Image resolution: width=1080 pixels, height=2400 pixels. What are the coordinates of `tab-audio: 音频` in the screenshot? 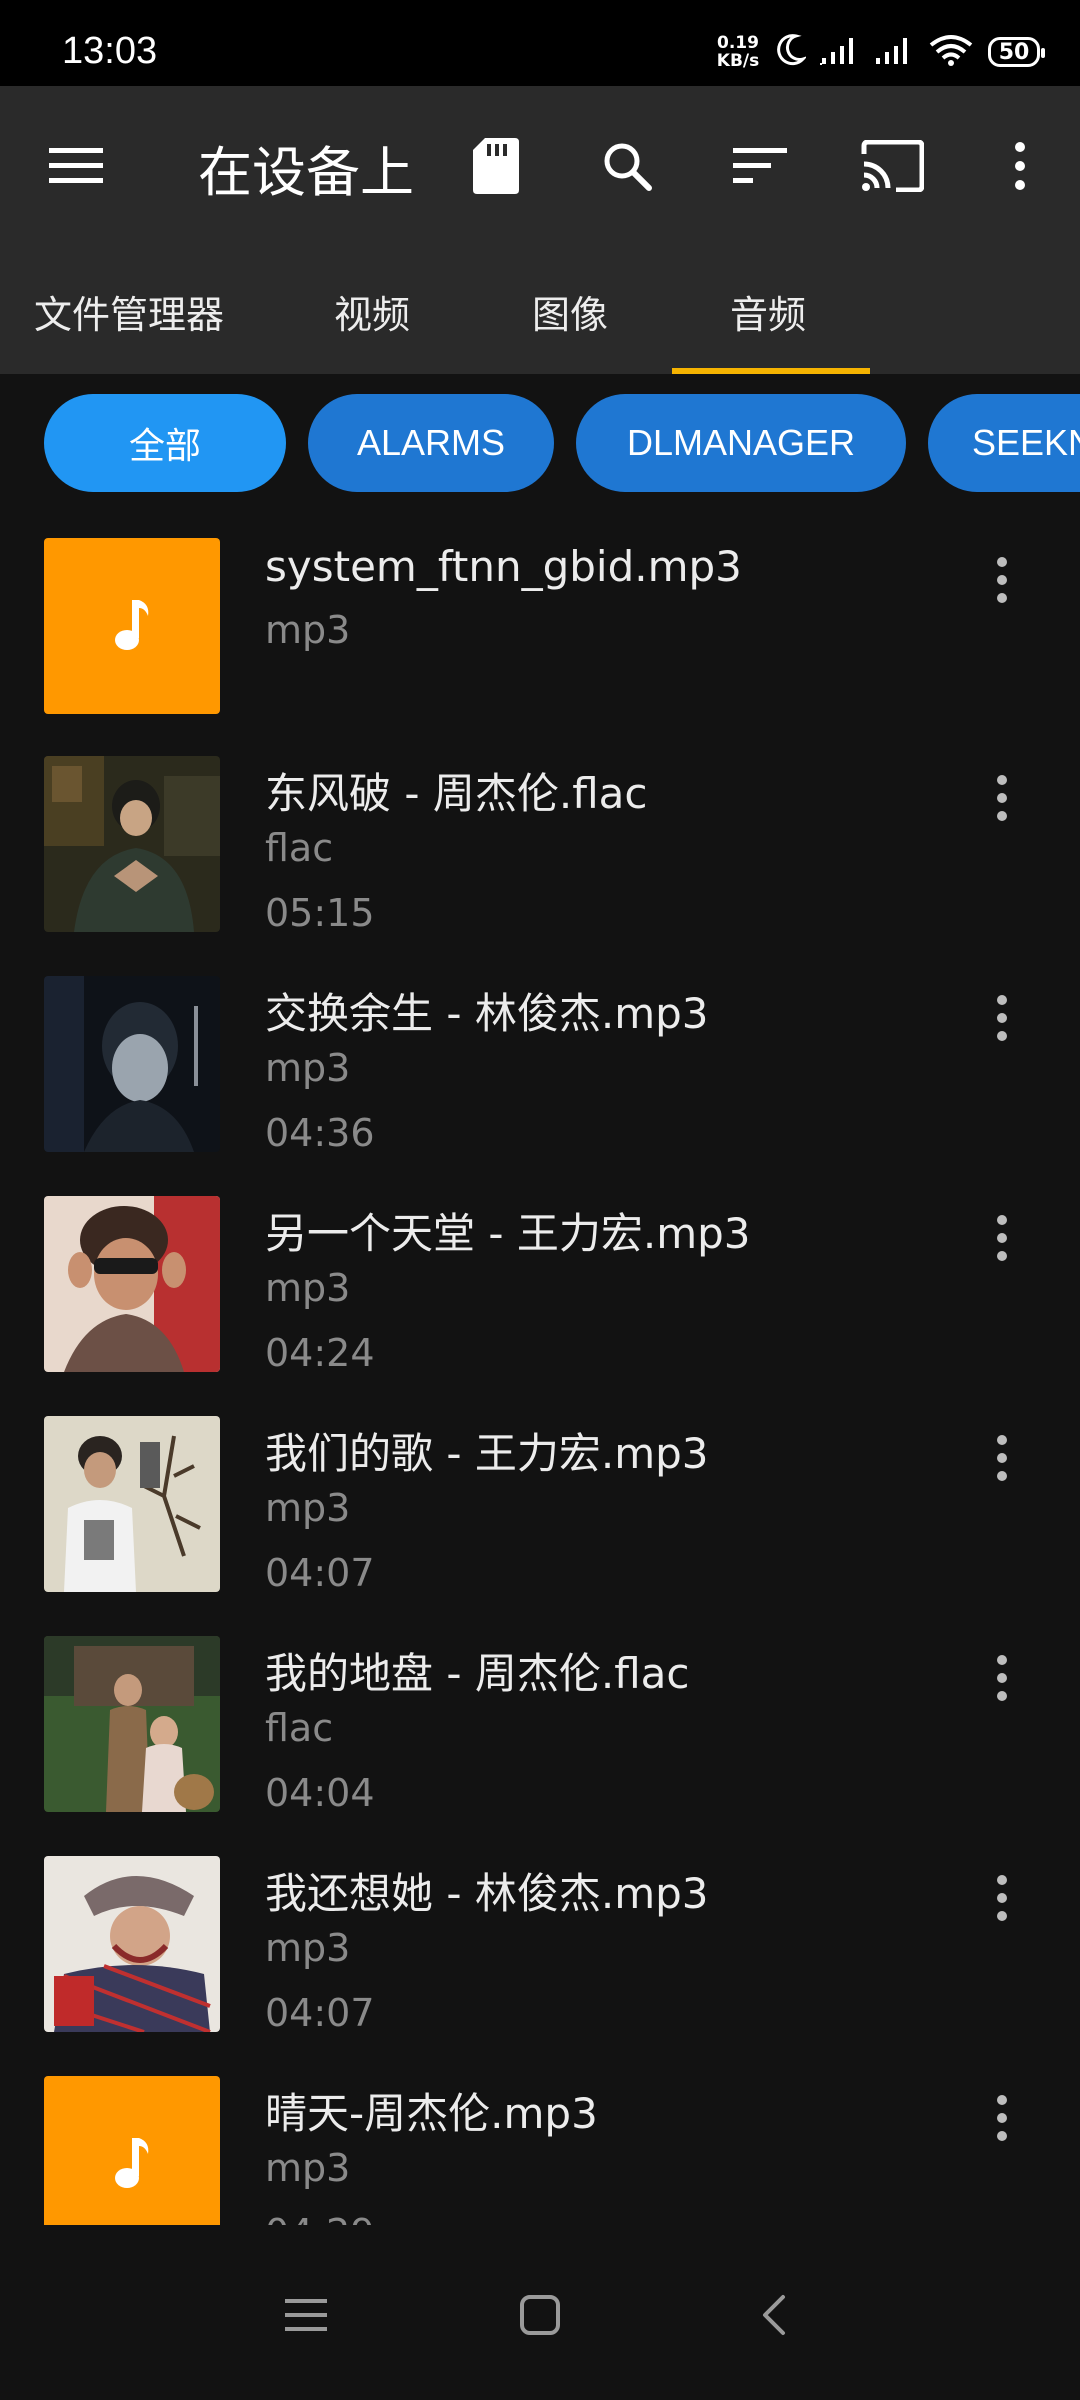 It's located at (768, 311).